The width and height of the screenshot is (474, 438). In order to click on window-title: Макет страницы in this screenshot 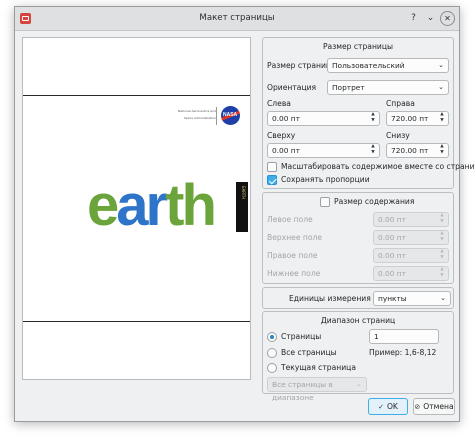, I will do `click(237, 18)`.